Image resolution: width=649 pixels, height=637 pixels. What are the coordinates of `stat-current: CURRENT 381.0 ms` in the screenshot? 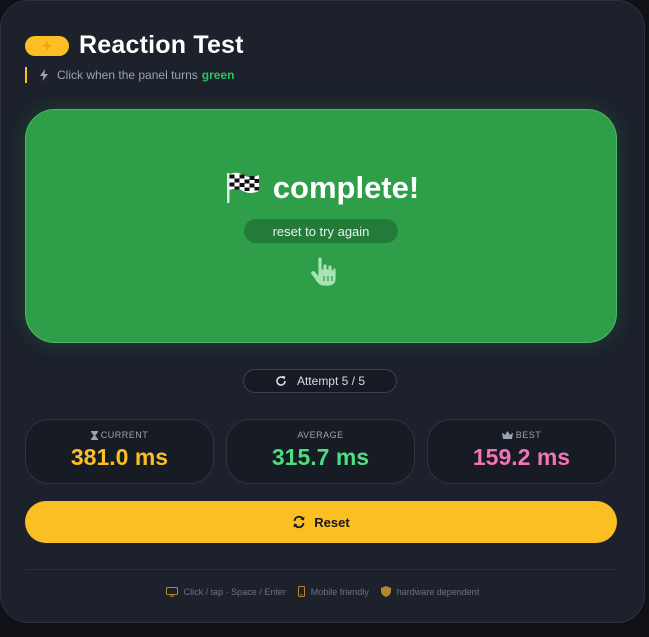 It's located at (119, 451).